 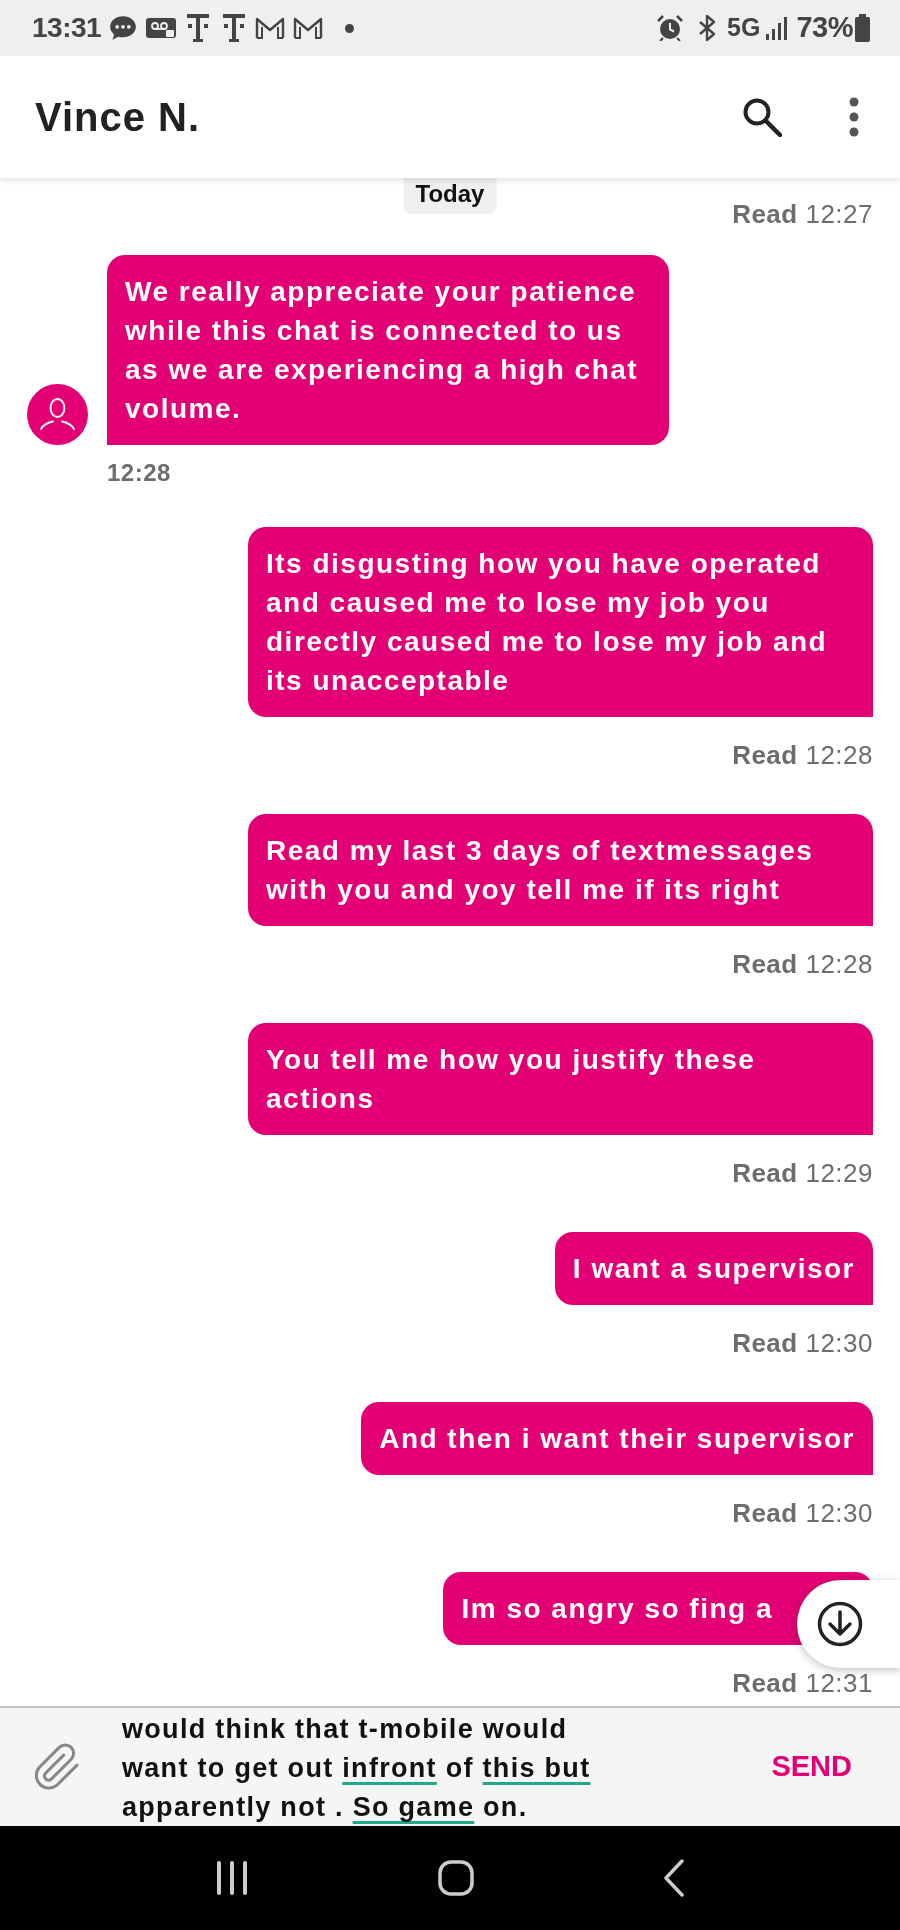 What do you see at coordinates (862, 28) in the screenshot?
I see `battery-icon` at bounding box center [862, 28].